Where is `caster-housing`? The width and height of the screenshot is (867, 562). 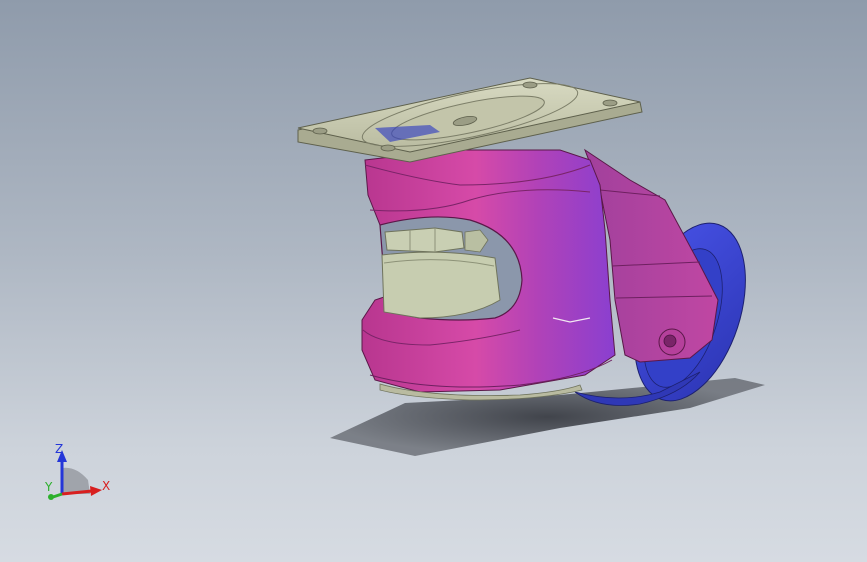
caster-housing is located at coordinates (488, 275).